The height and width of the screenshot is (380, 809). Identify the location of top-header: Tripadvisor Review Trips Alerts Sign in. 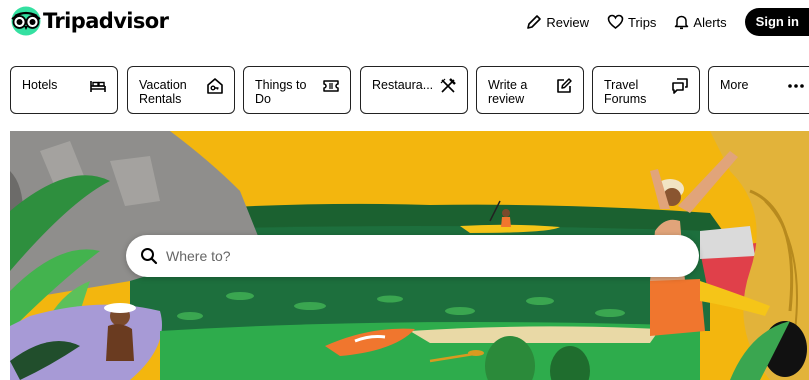
(404, 22).